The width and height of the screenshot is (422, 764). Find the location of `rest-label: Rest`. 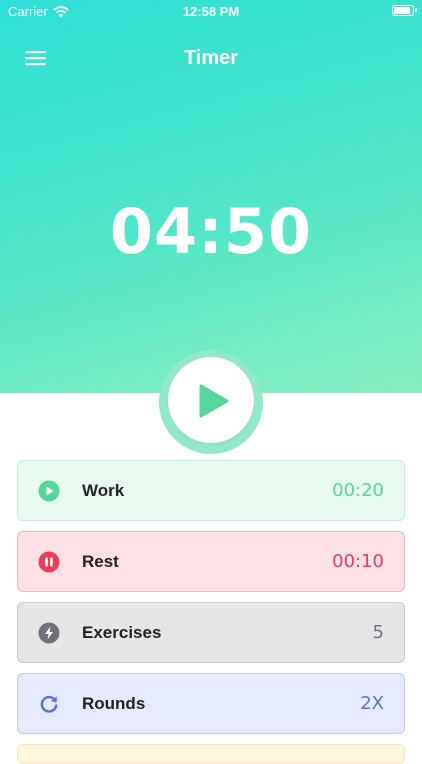

rest-label: Rest is located at coordinates (100, 561).